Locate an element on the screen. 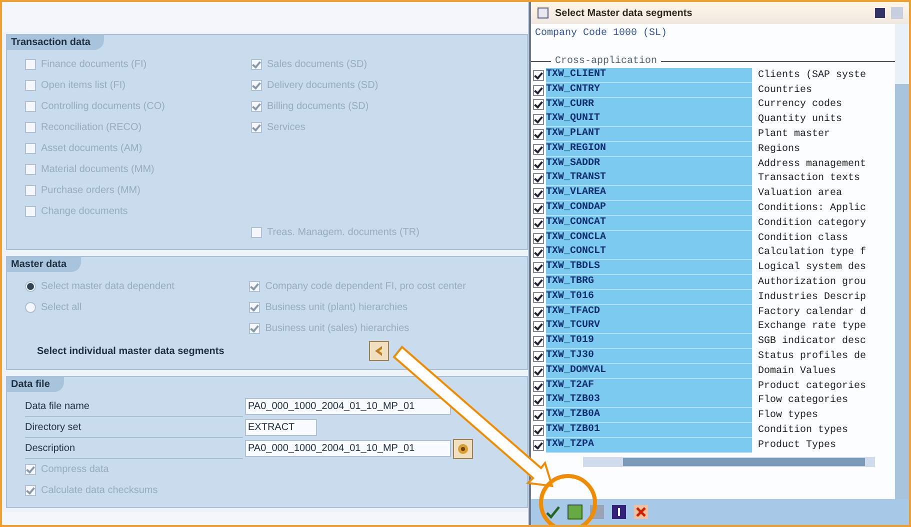 The width and height of the screenshot is (911, 527). segment-description: Transaction texts is located at coordinates (808, 178).